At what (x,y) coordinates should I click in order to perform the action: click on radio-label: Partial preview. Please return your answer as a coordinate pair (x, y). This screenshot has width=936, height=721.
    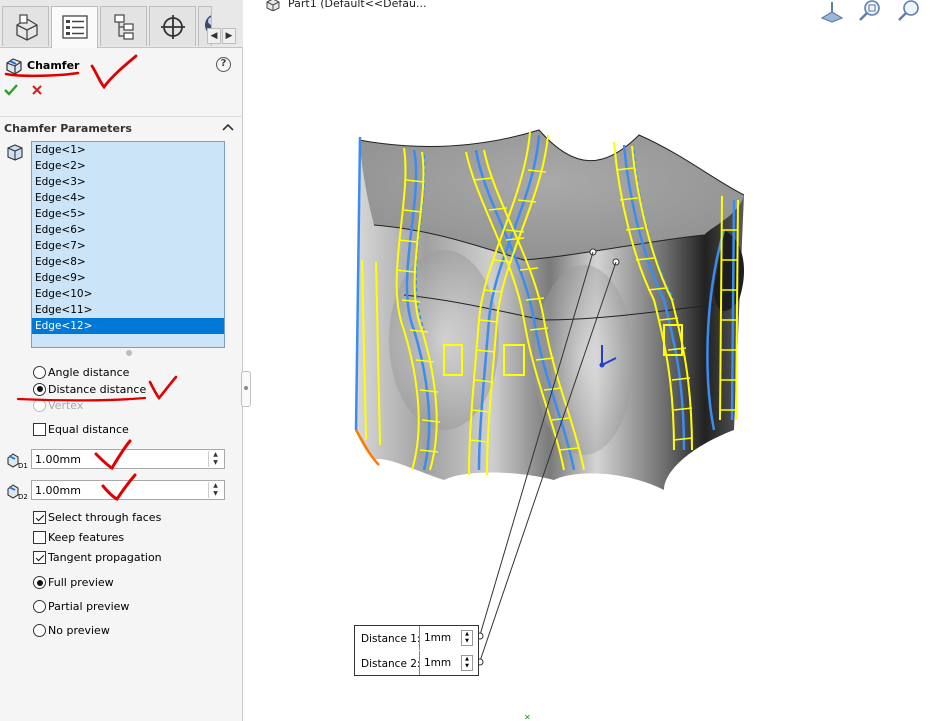
    Looking at the image, I should click on (89, 606).